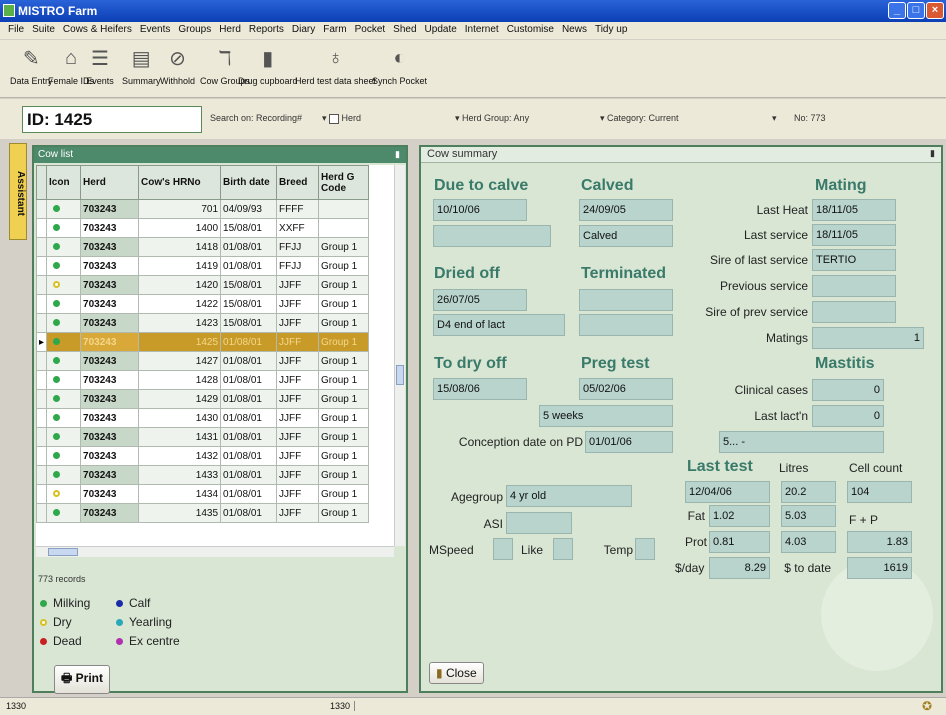 This screenshot has width=946, height=715. What do you see at coordinates (341, 118) in the screenshot?
I see `herd-checkbox: ▾ Herd` at bounding box center [341, 118].